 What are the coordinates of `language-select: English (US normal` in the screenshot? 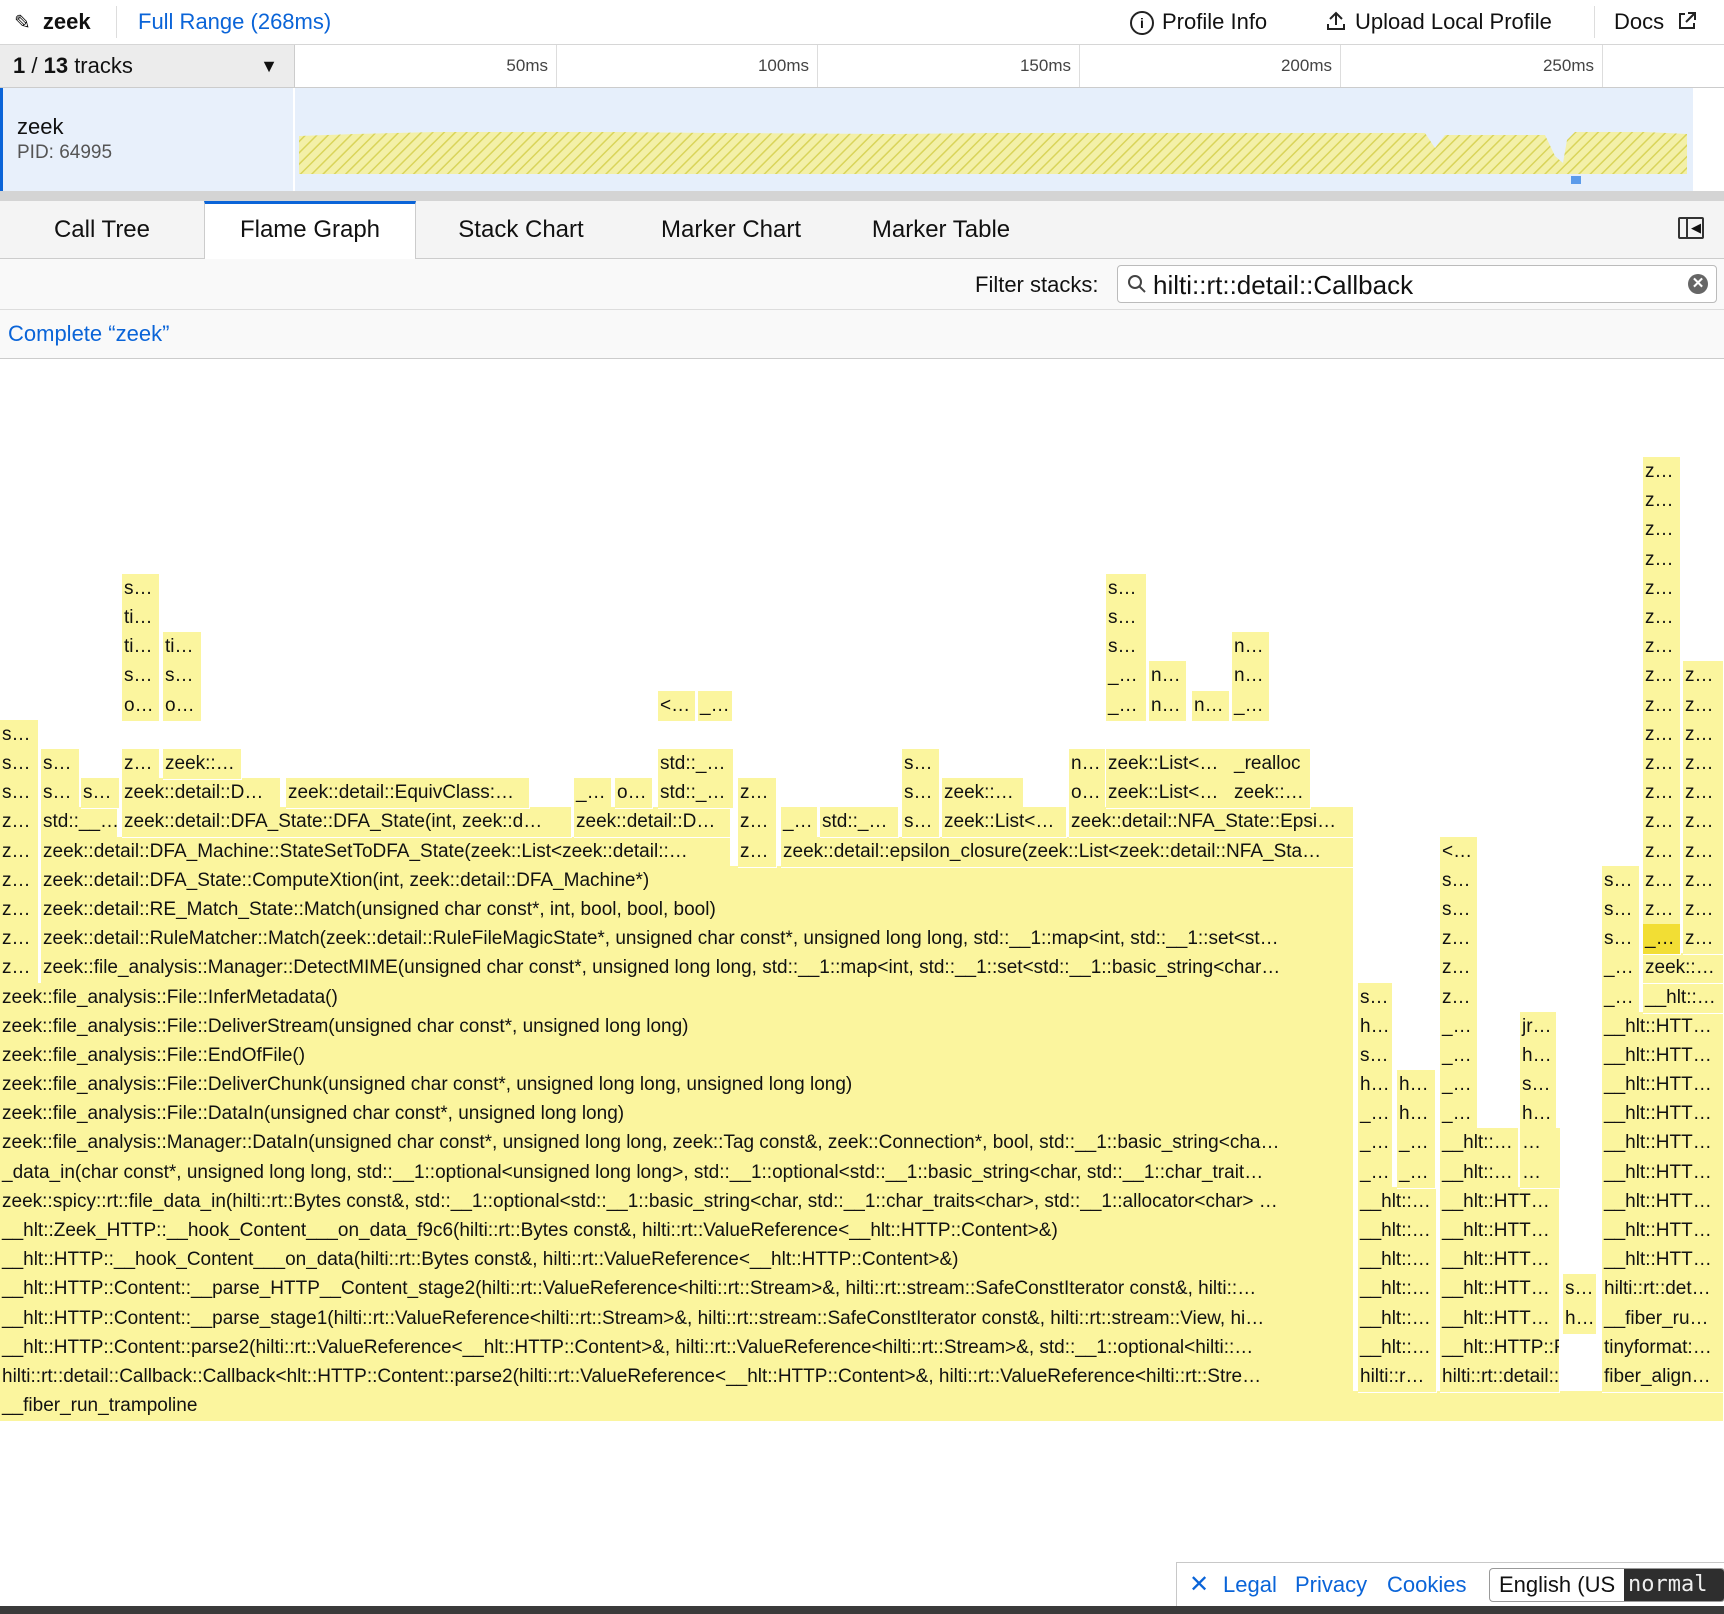 It's located at (1606, 1585).